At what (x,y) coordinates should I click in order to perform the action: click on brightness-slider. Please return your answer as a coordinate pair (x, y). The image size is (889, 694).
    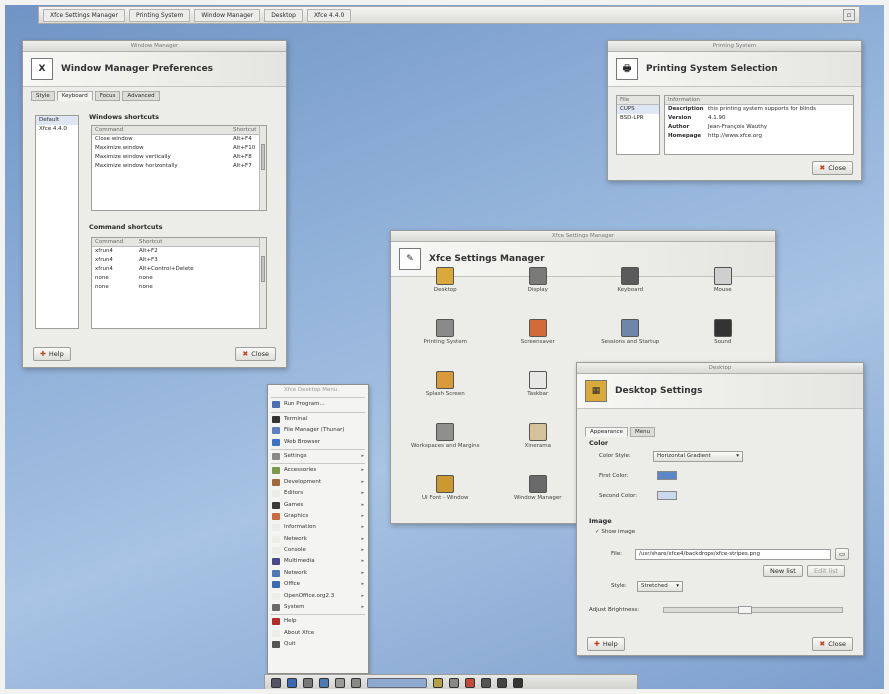
    Looking at the image, I should click on (753, 610).